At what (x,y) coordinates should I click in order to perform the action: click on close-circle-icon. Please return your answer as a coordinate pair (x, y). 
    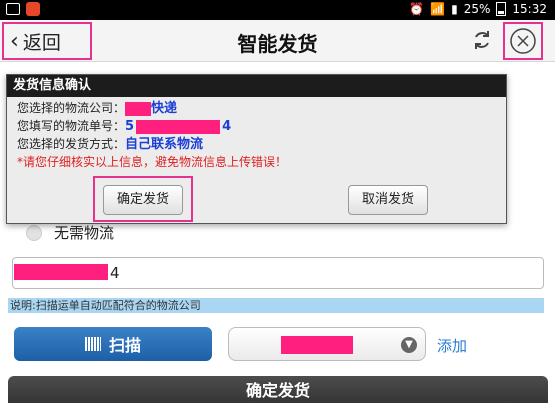
    Looking at the image, I should click on (523, 41).